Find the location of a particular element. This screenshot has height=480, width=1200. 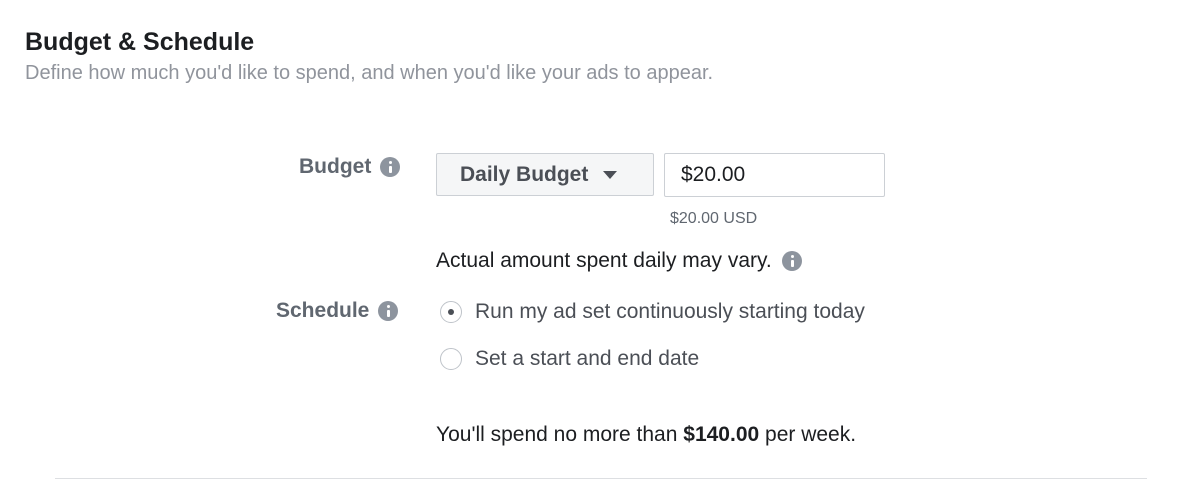

budget-label: Budget is located at coordinates (335, 166).